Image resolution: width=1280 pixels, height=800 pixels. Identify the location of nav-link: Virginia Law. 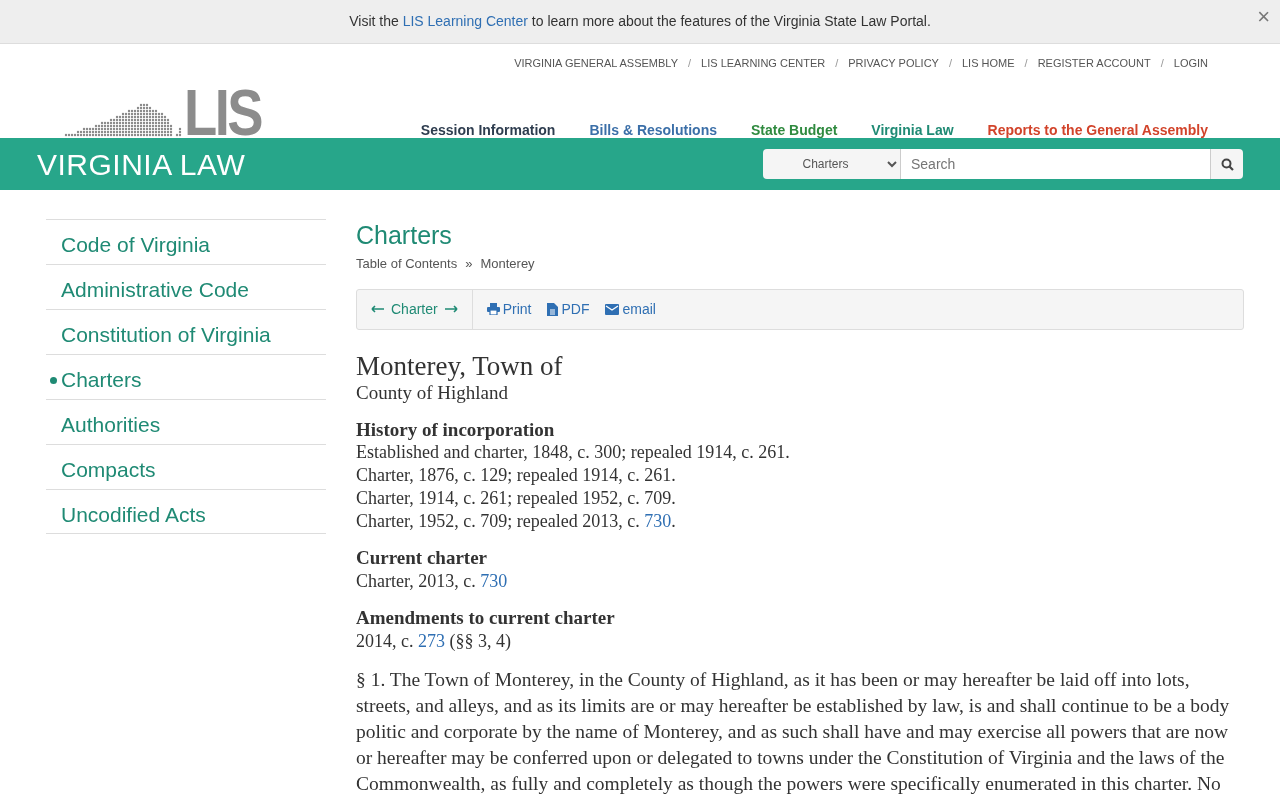
(912, 130).